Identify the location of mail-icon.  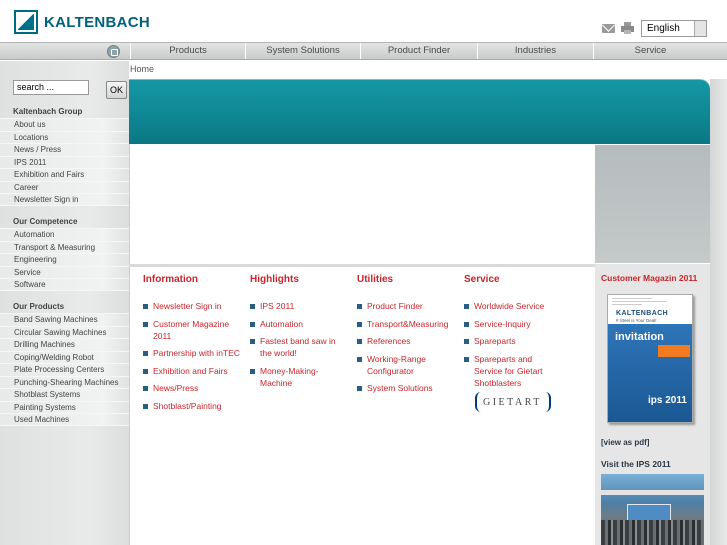
(608, 28).